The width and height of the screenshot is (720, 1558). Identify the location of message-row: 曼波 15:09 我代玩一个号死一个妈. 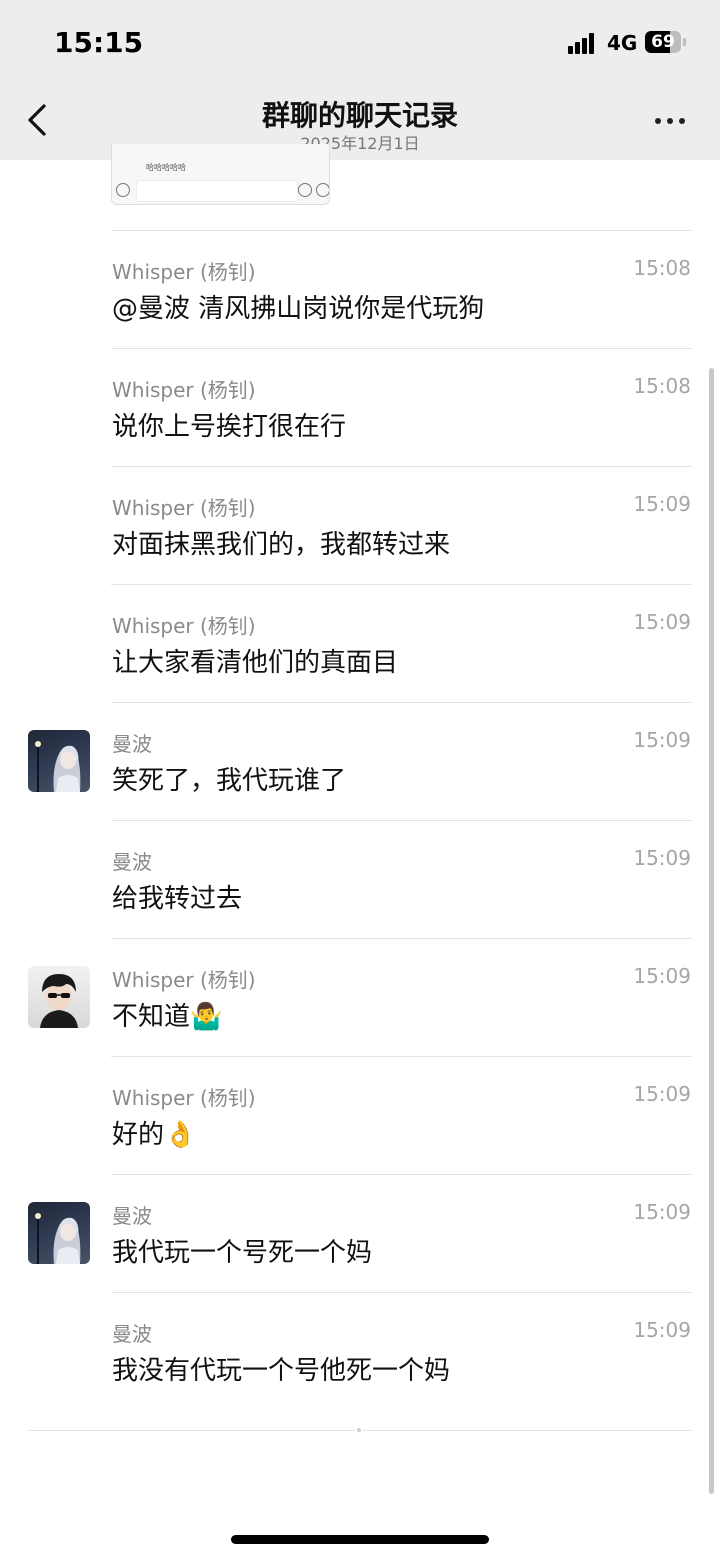
(360, 1233).